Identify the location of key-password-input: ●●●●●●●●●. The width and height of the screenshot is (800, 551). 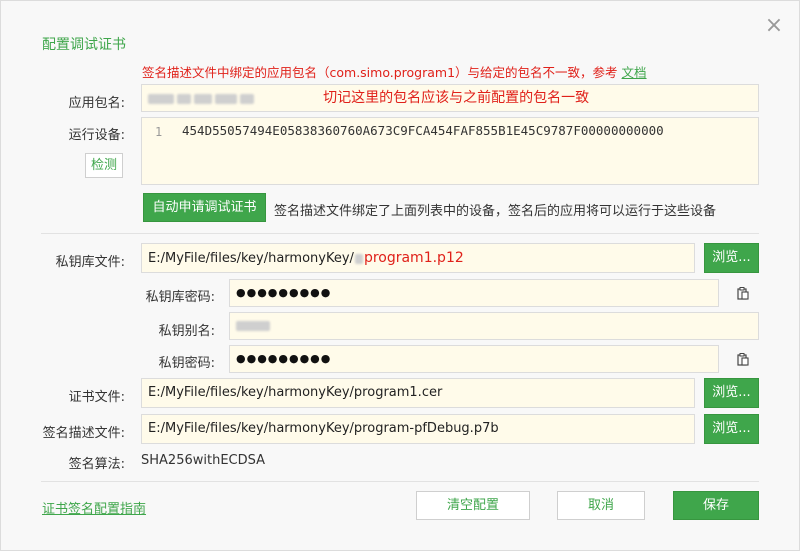
(474, 359).